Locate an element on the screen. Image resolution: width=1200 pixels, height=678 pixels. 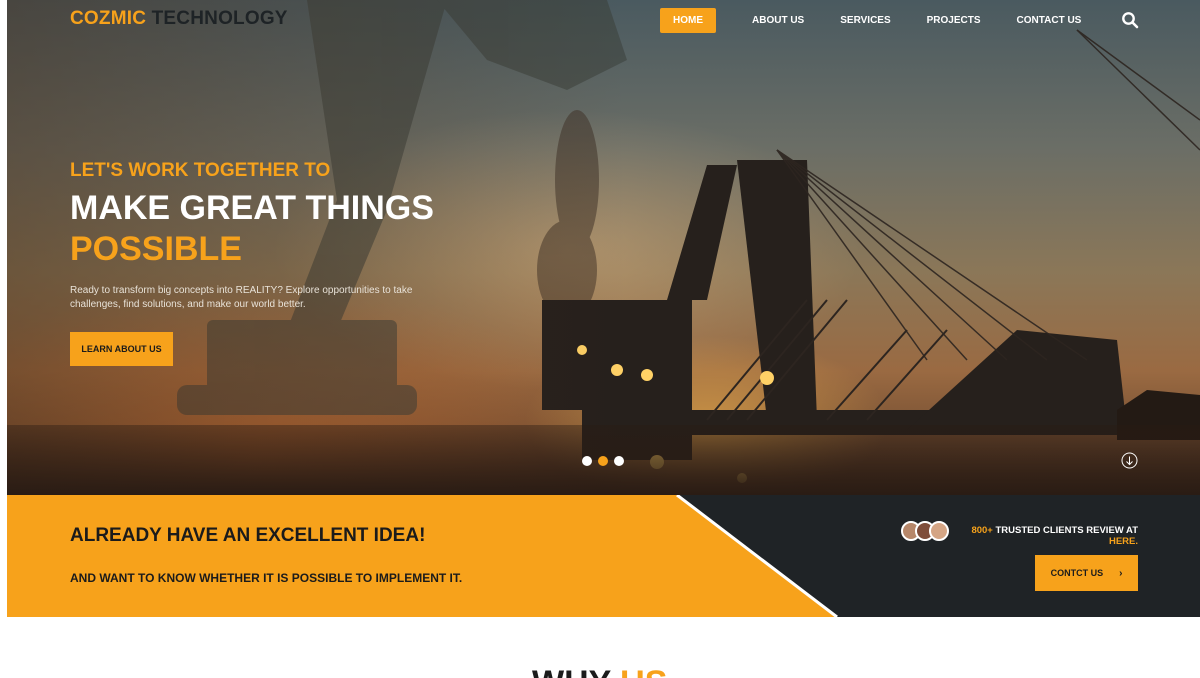
chevron-right-icon: › is located at coordinates (1121, 573).